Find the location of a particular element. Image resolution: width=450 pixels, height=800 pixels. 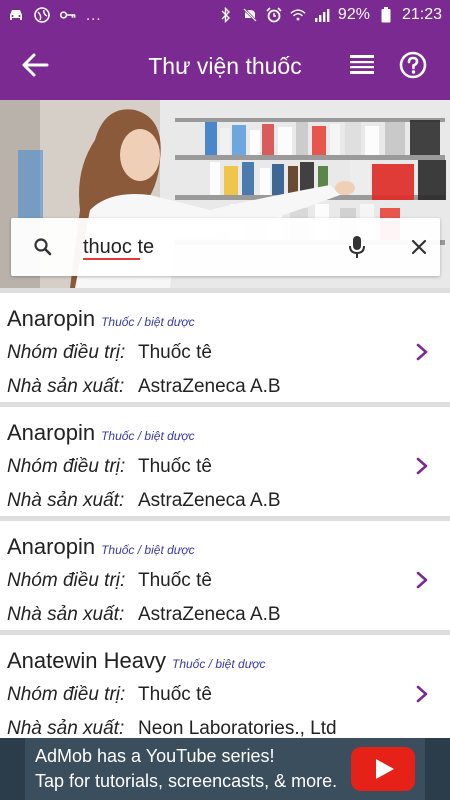

status-time: 21:23 is located at coordinates (421, 14).